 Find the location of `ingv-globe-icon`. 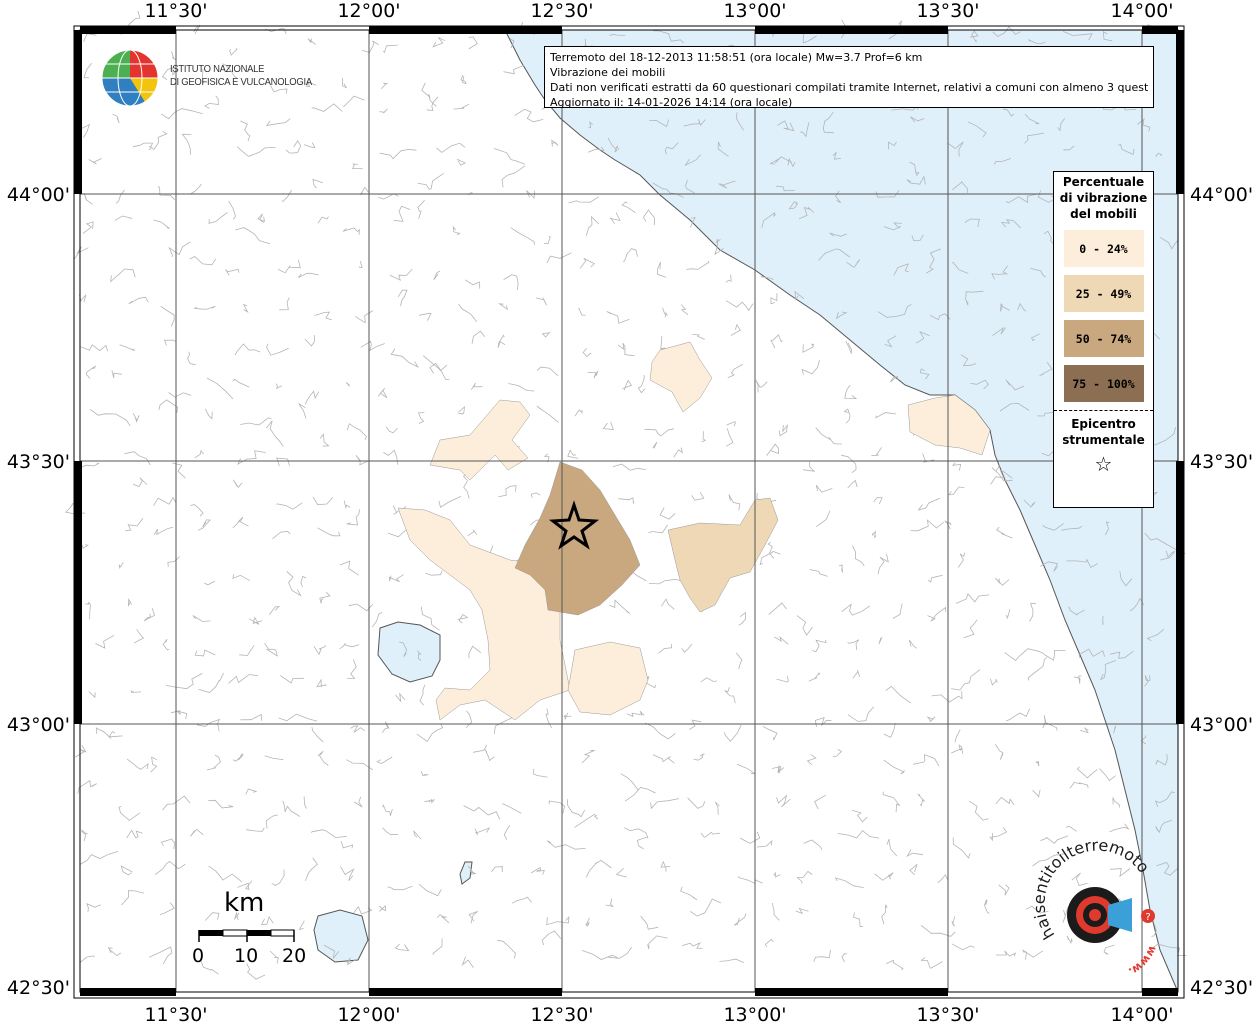

ingv-globe-icon is located at coordinates (130, 78).